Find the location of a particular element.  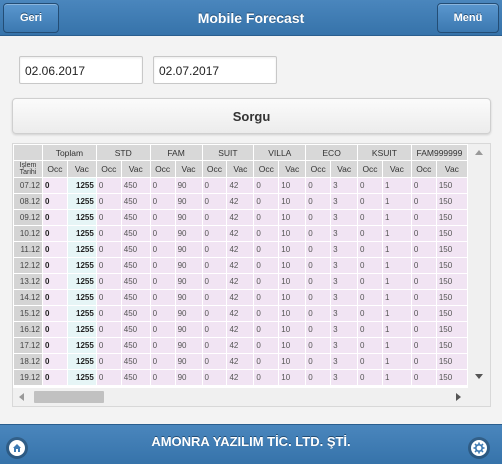

table-row: 08.12 0 1255 0 450 0 90 0 42 0 10 0 3 0 1 0 150 is located at coordinates (240, 201).